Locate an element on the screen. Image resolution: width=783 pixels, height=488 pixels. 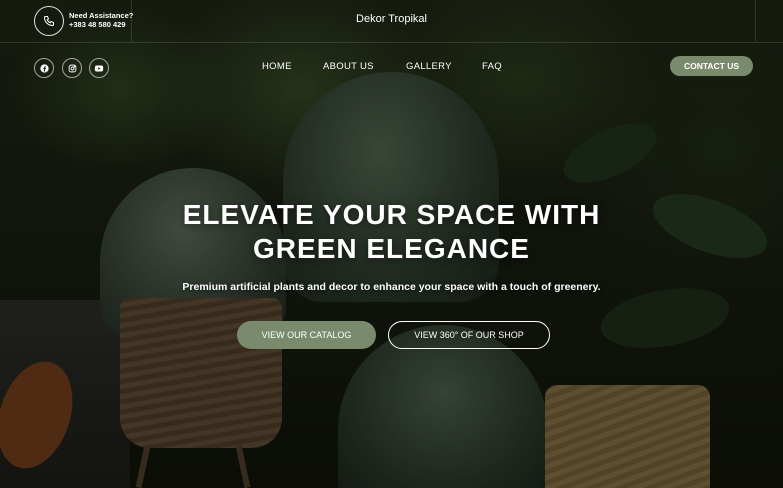
instagram-icon is located at coordinates (72, 68).